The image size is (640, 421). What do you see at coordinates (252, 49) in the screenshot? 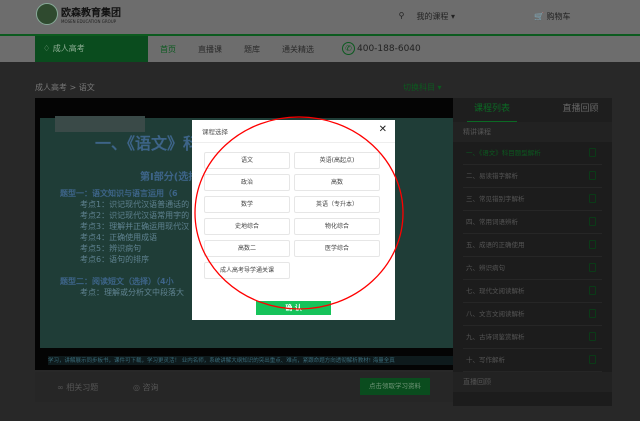
I see `nav-question-bank: 题库` at bounding box center [252, 49].